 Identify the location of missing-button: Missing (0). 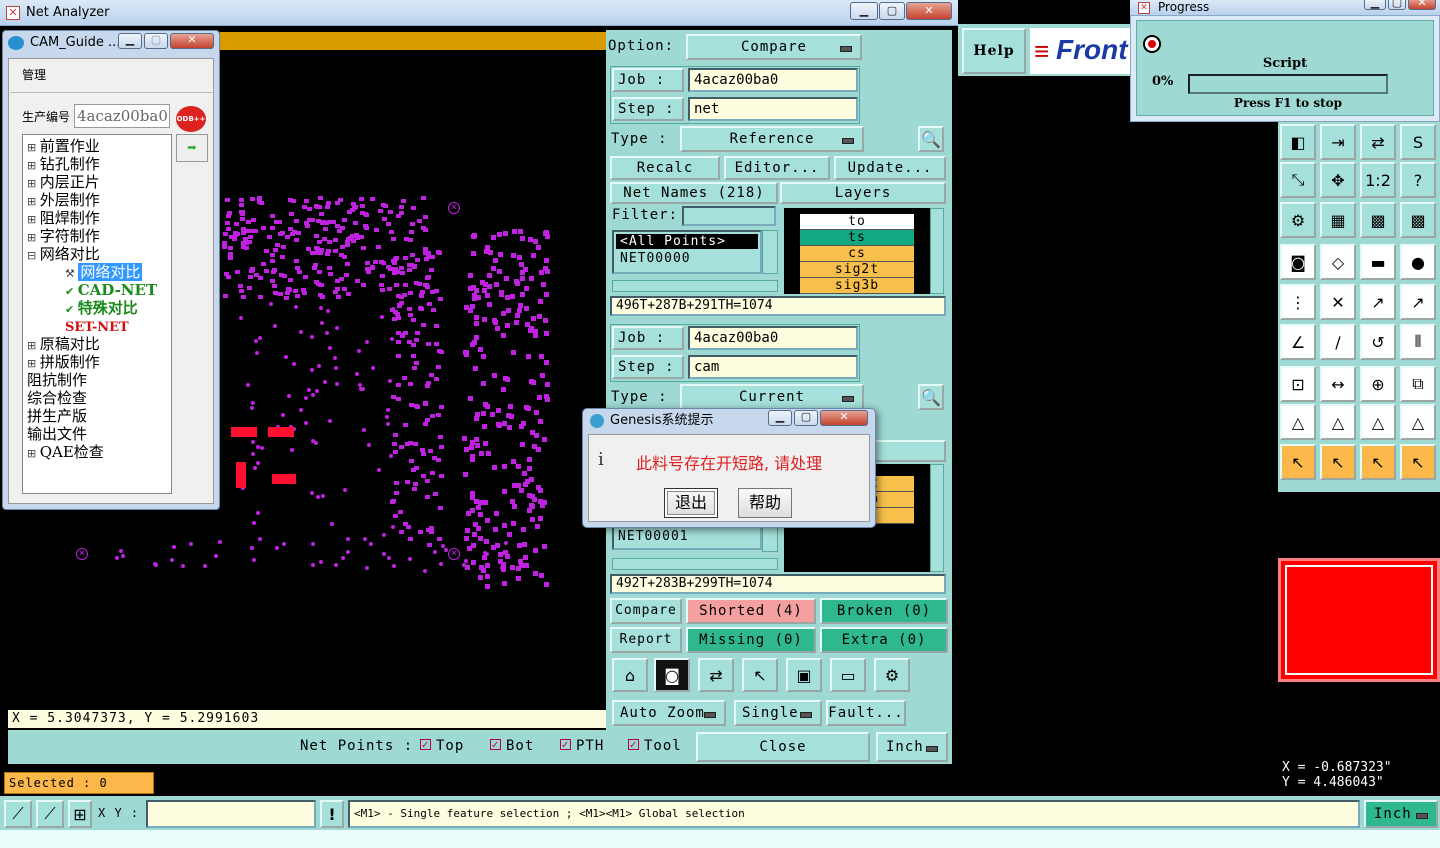
(751, 640).